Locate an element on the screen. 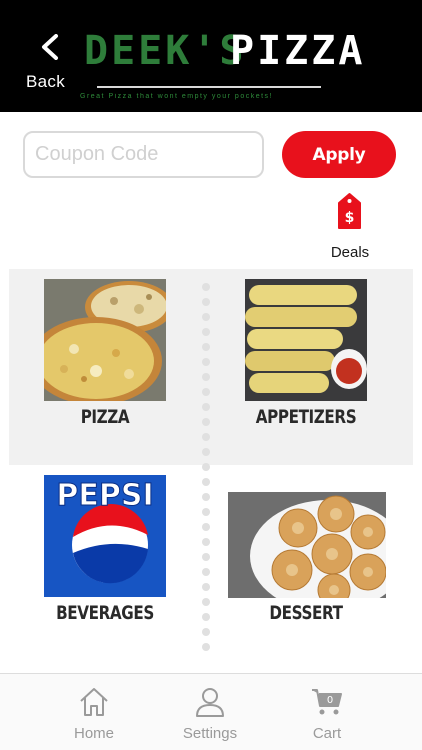 This screenshot has height=750, width=422. category-label: DESSERT is located at coordinates (306, 613).